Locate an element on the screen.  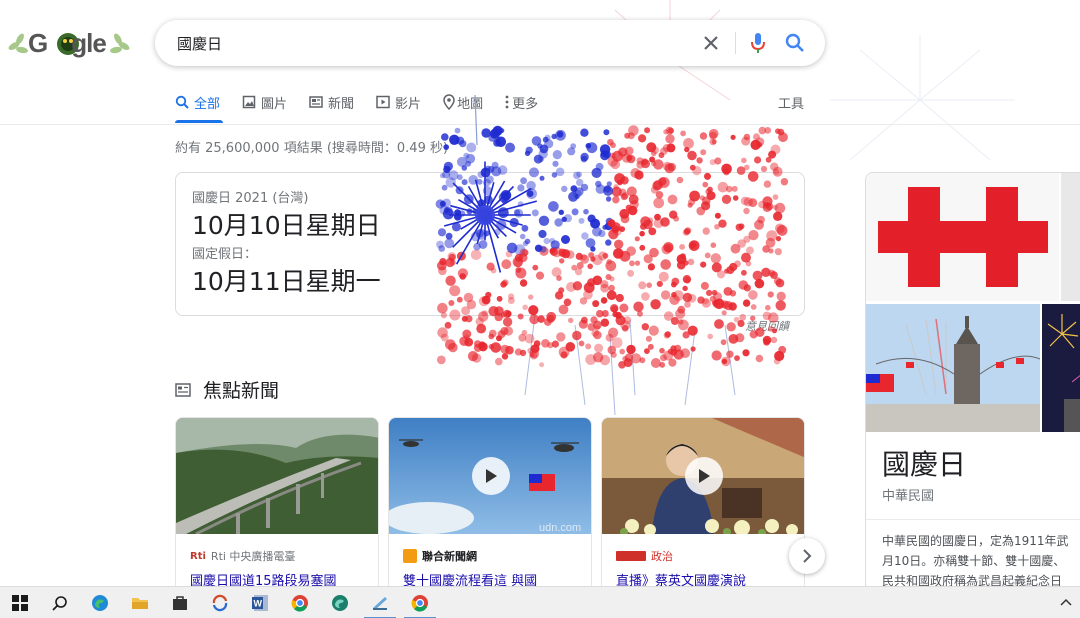
tab-label: 影片 is located at coordinates (408, 104).